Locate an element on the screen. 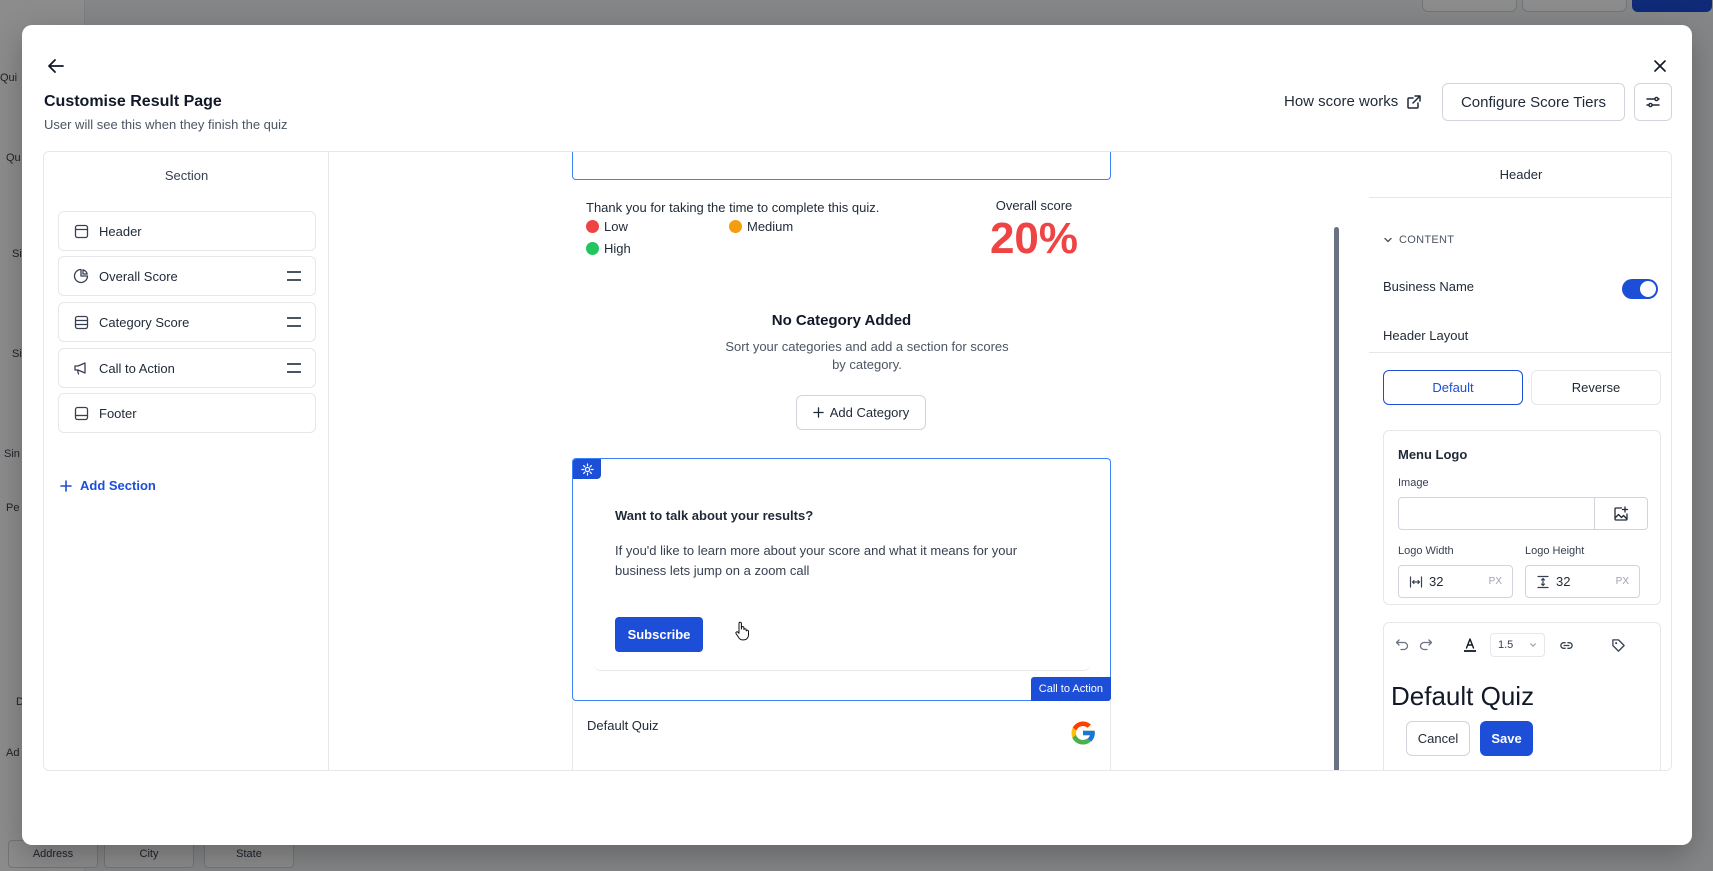 The width and height of the screenshot is (1713, 871). editor-content: Default Quiz is located at coordinates (1462, 696).